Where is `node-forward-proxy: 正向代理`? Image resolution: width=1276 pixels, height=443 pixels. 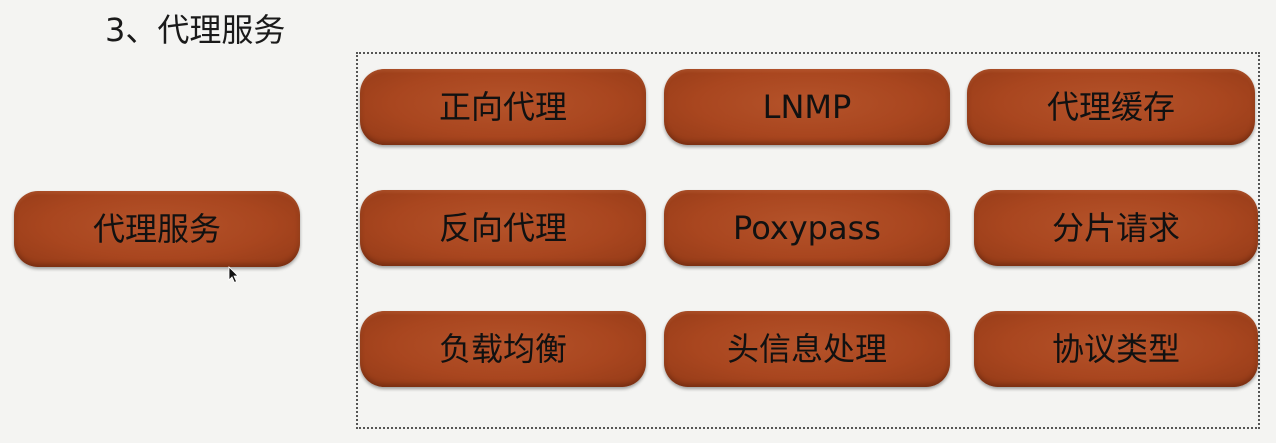
node-forward-proxy: 正向代理 is located at coordinates (503, 107).